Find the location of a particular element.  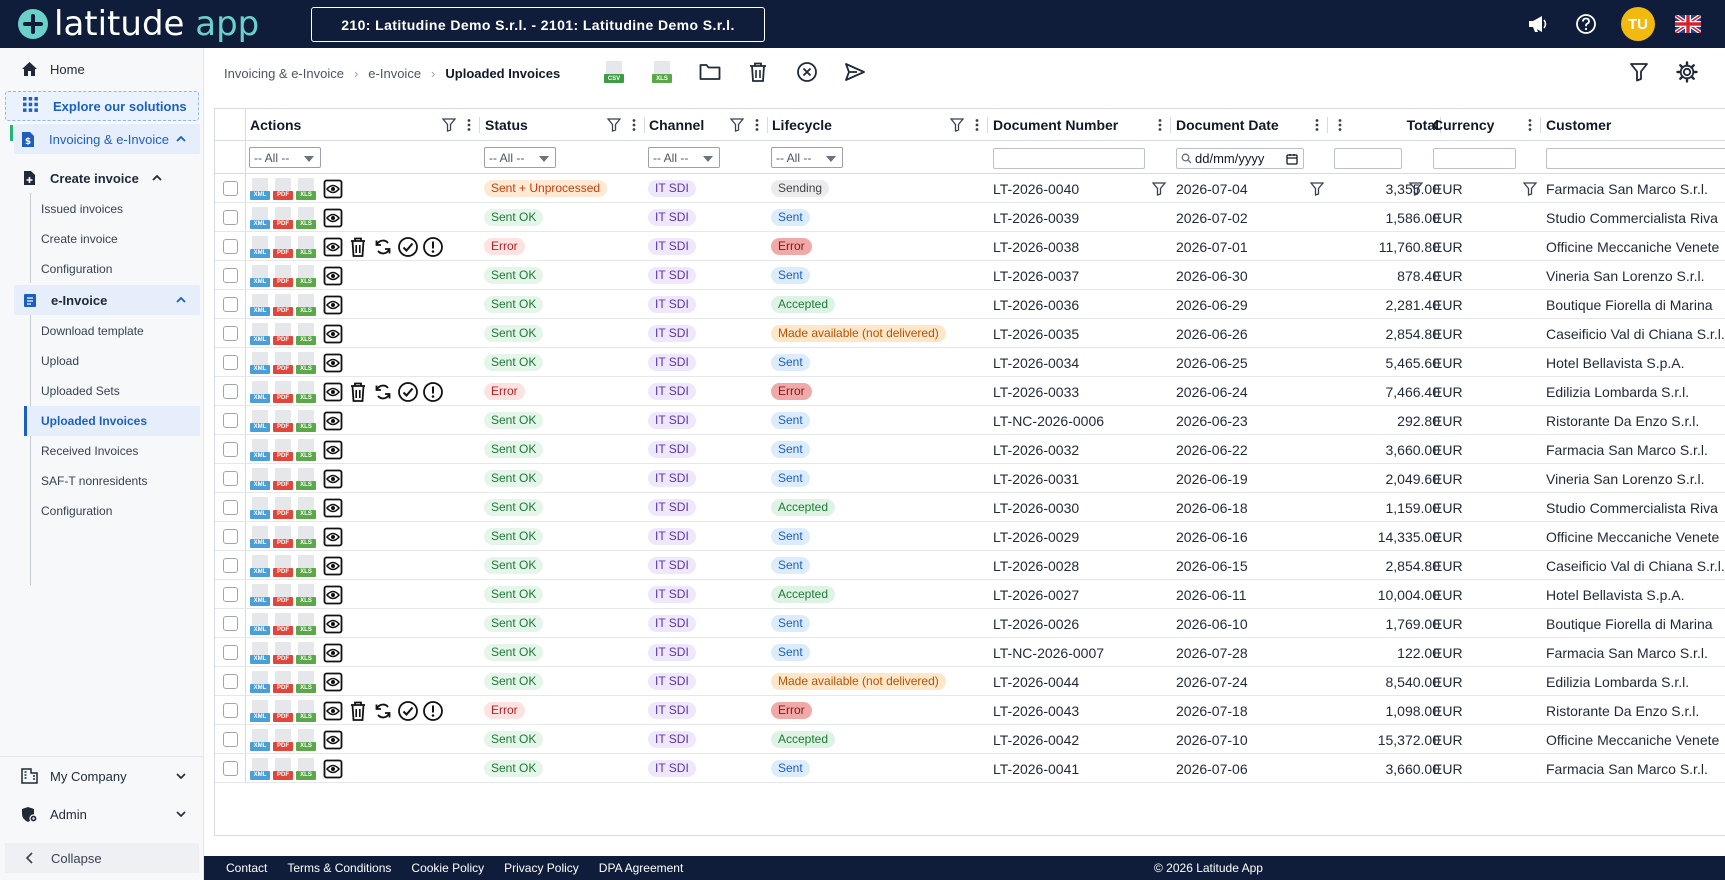

help-icon is located at coordinates (1586, 24).